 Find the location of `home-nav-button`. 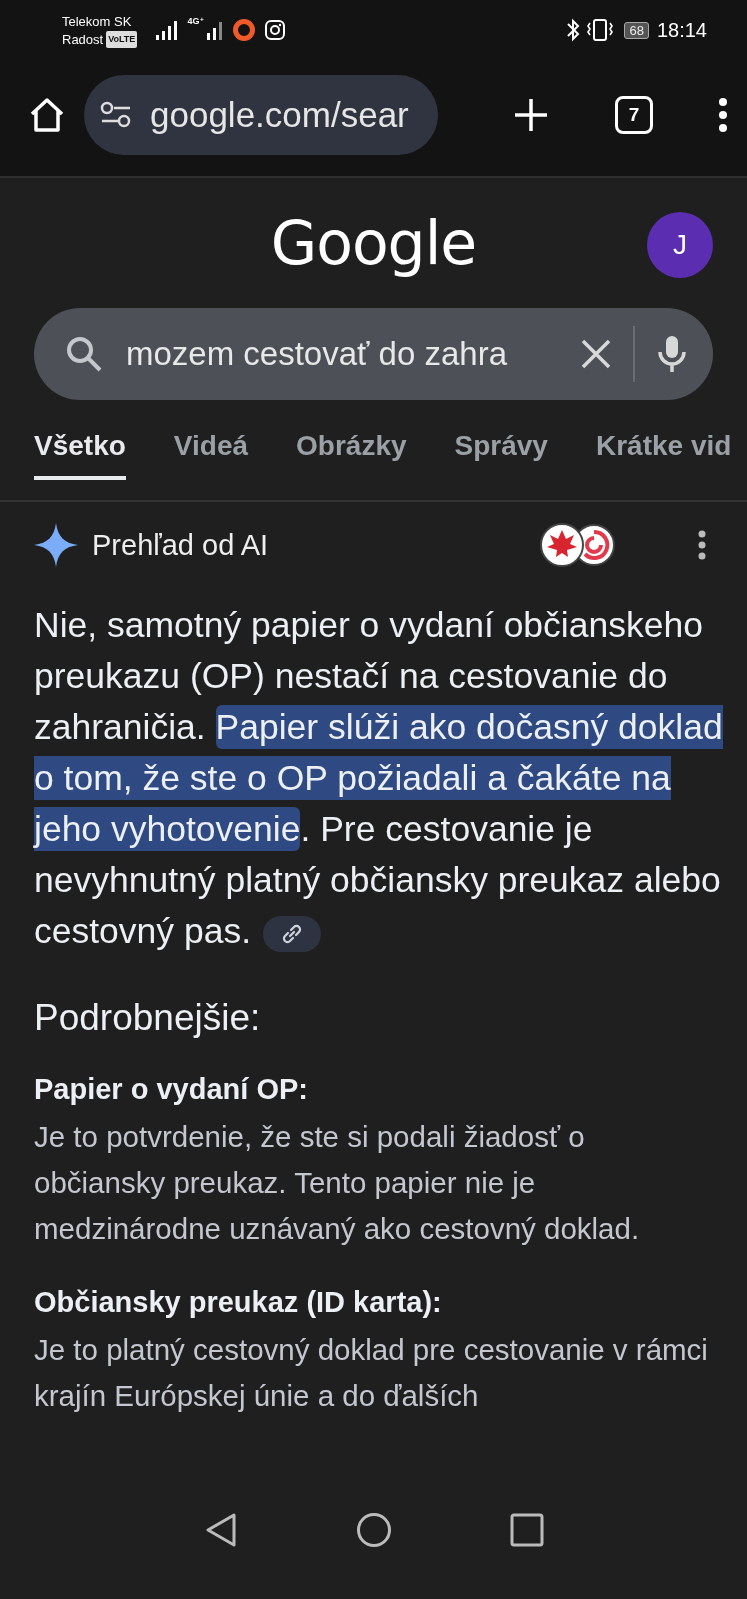

home-nav-button is located at coordinates (373, 1530).